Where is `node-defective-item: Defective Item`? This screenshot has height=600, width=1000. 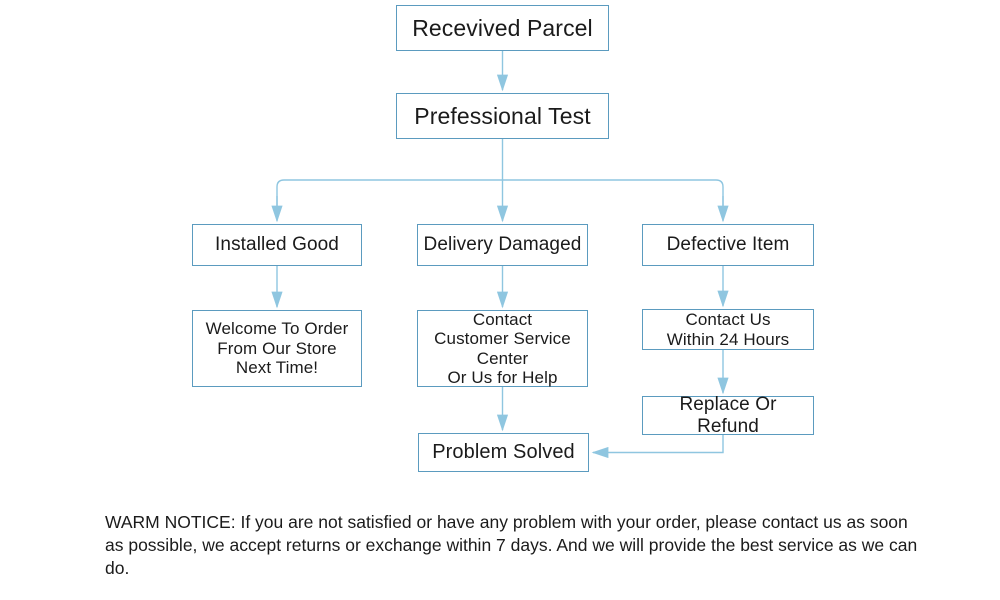 node-defective-item: Defective Item is located at coordinates (728, 245).